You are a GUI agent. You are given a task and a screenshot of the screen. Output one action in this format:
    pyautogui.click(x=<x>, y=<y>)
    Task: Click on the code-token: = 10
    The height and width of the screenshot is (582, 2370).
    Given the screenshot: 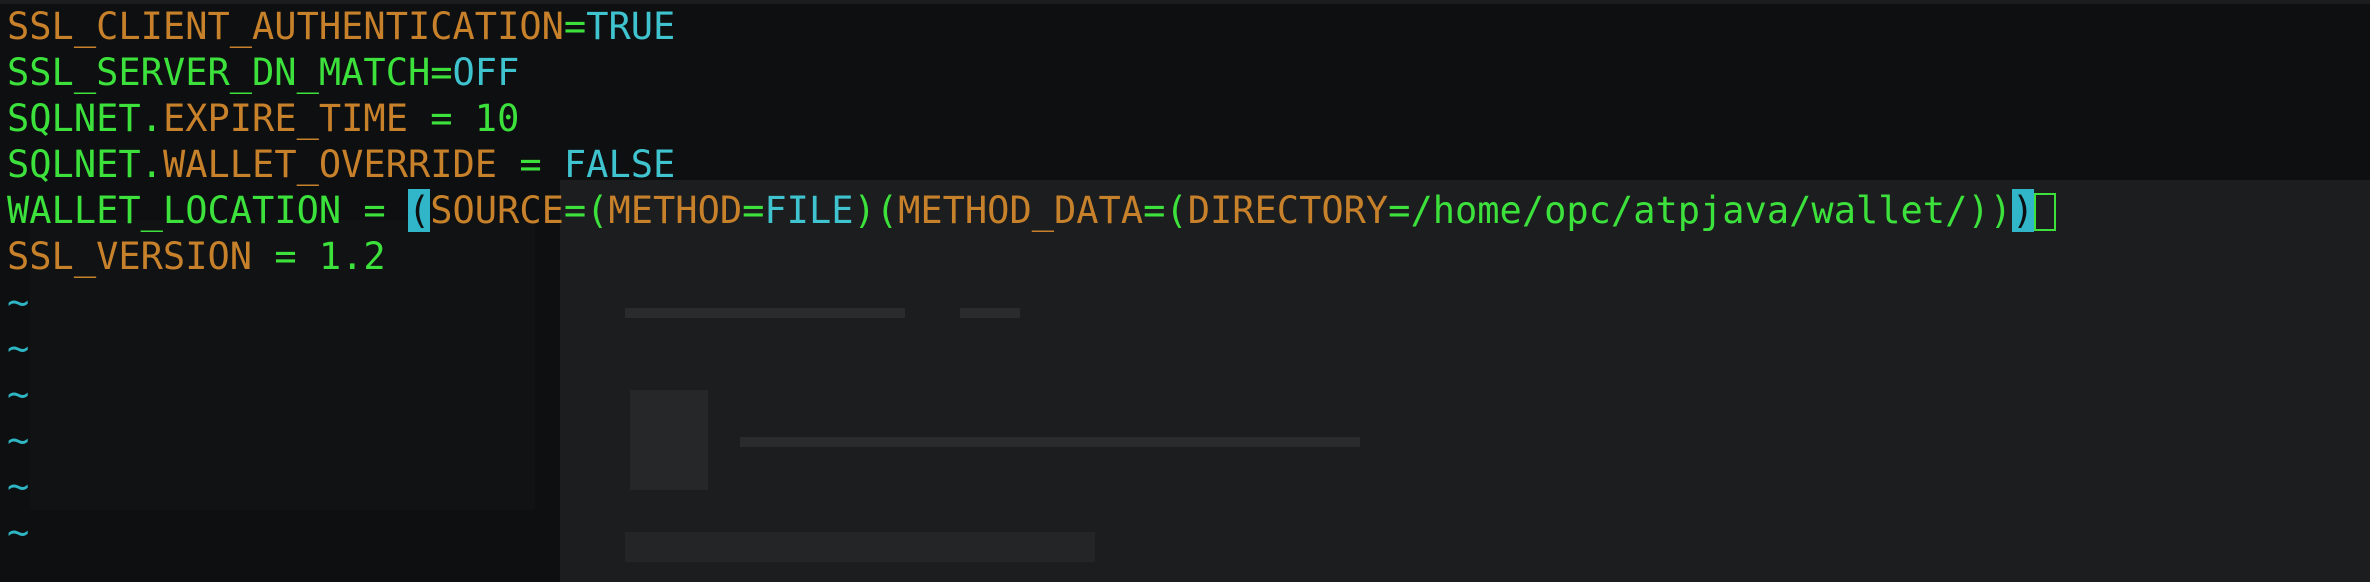 What is the action you would take?
    pyautogui.click(x=463, y=118)
    